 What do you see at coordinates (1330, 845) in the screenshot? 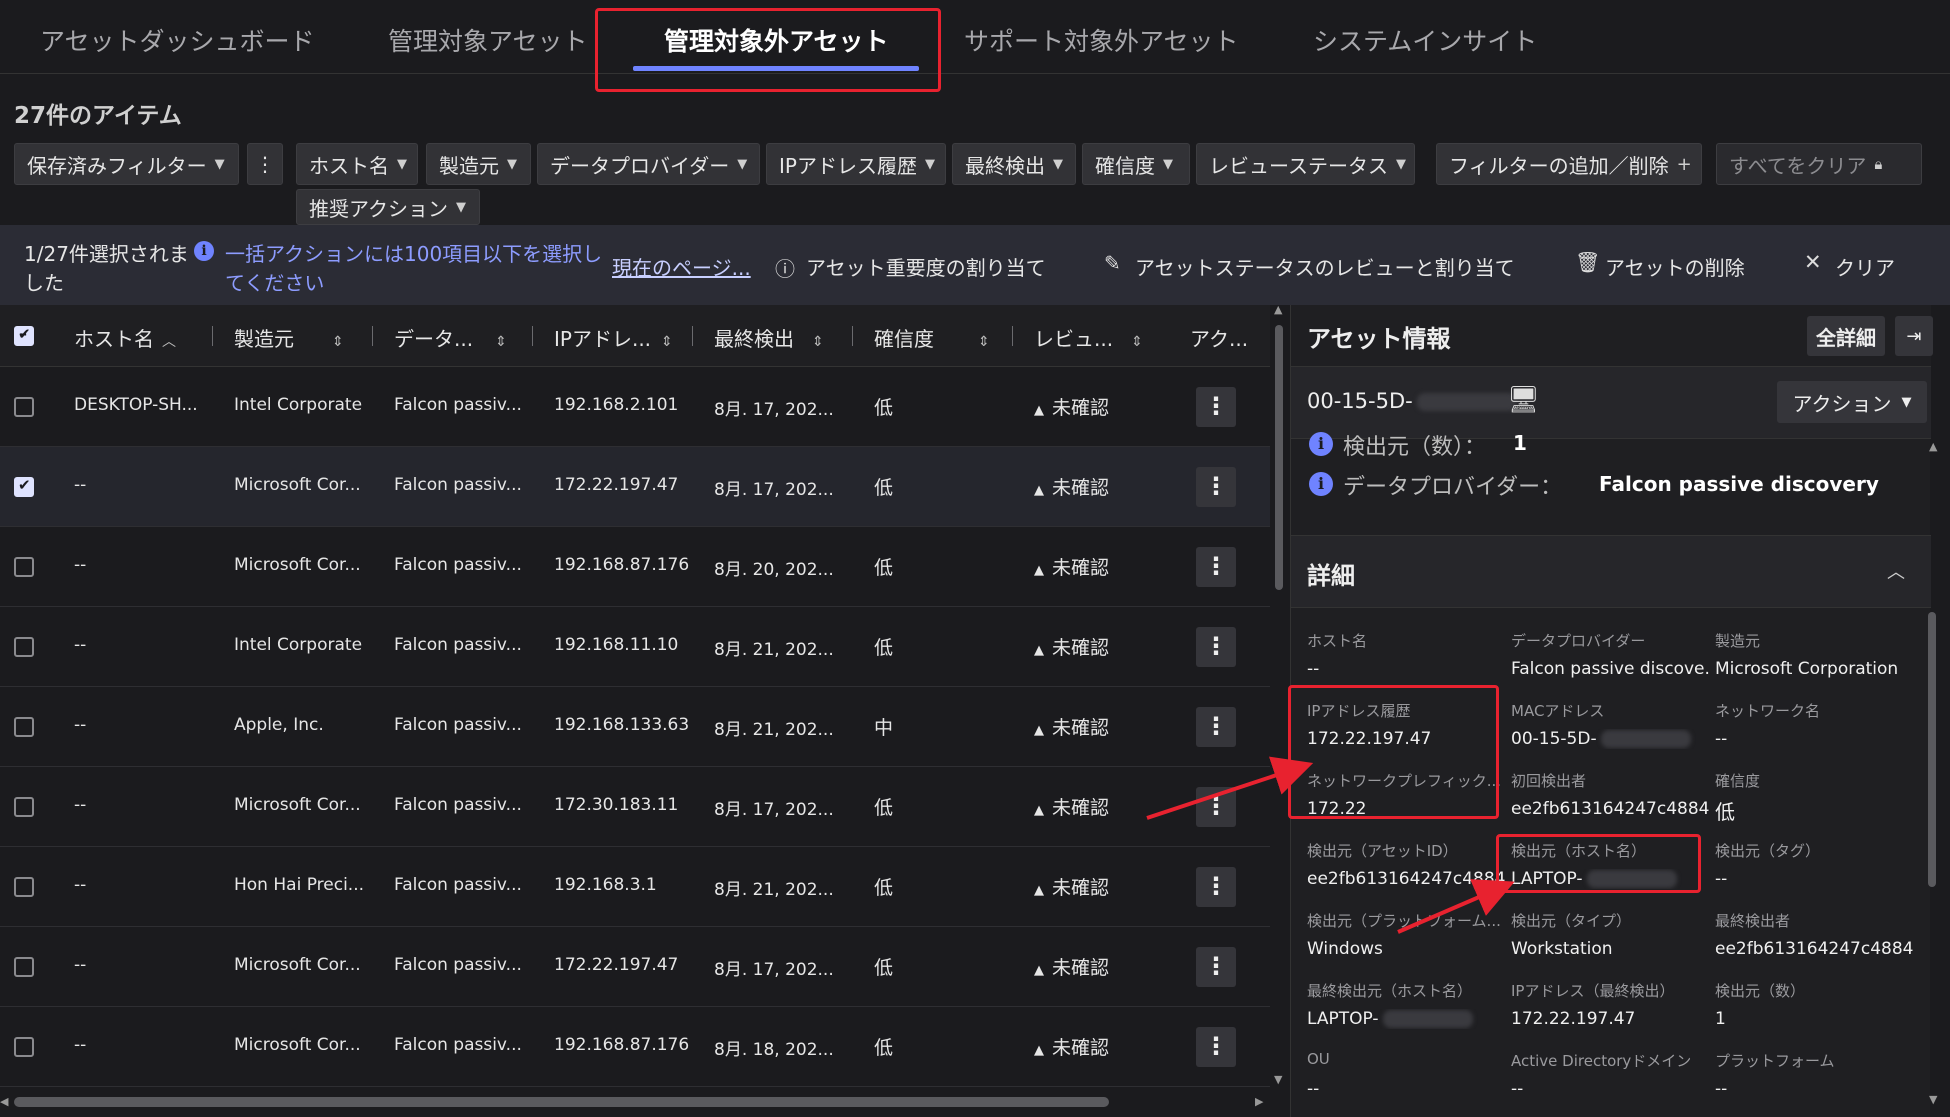
I see `annotation-arrows` at bounding box center [1330, 845].